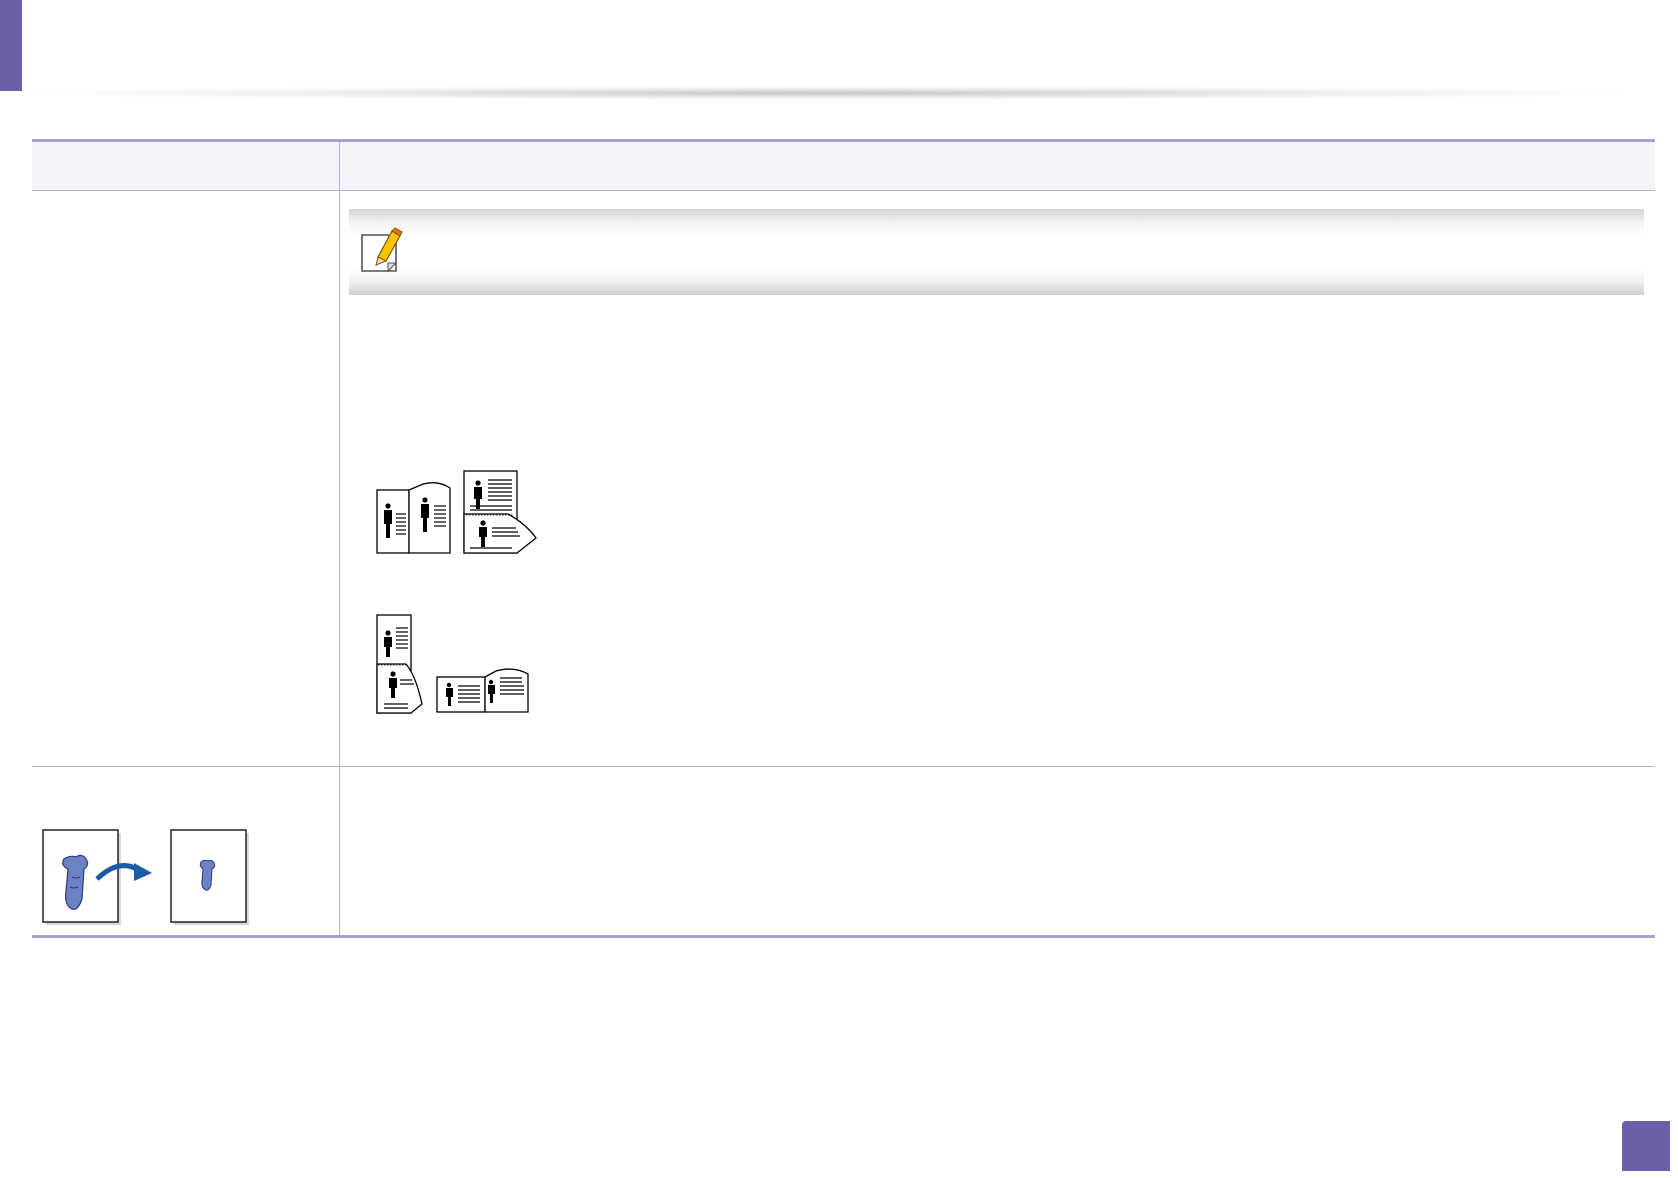  I want to click on table-header-rule, so click(843, 190).